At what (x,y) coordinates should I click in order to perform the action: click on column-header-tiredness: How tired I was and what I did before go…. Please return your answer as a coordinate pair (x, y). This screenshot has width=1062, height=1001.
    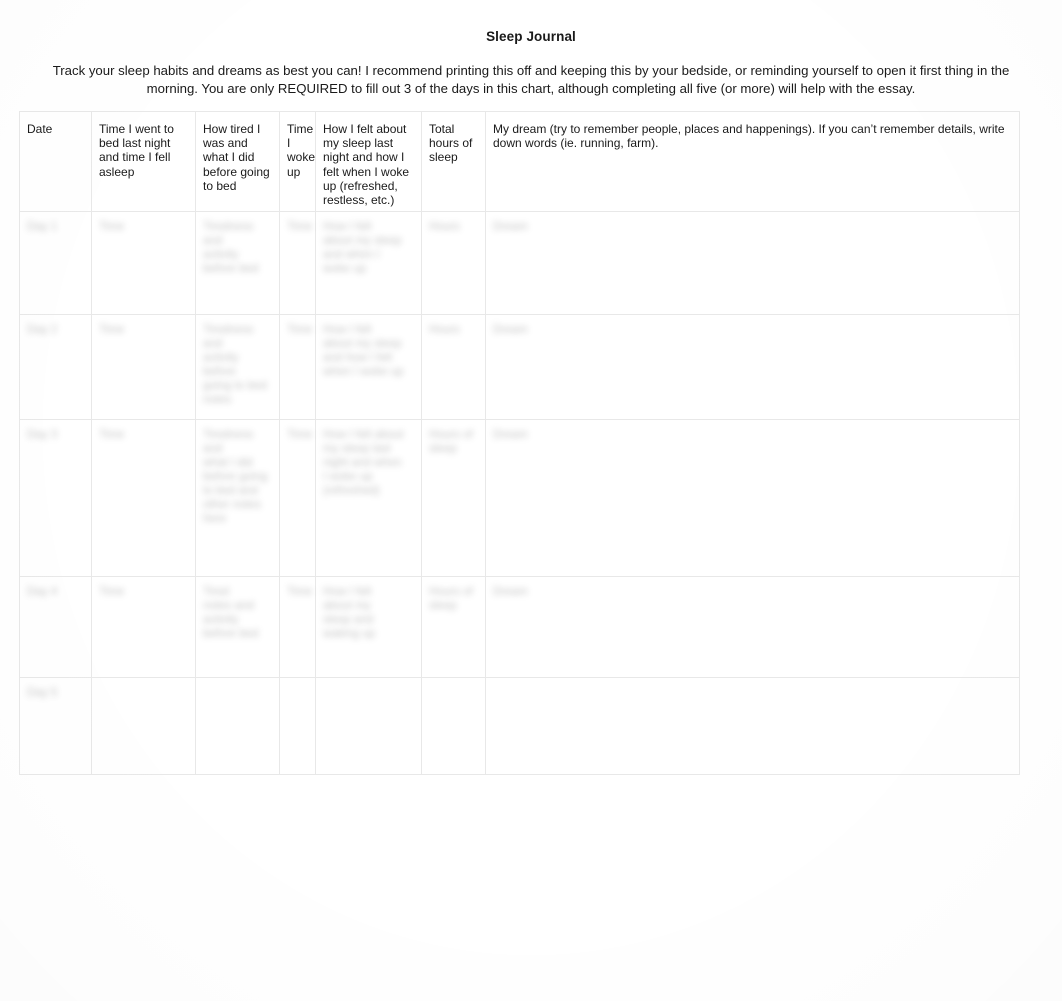
    Looking at the image, I should click on (237, 161).